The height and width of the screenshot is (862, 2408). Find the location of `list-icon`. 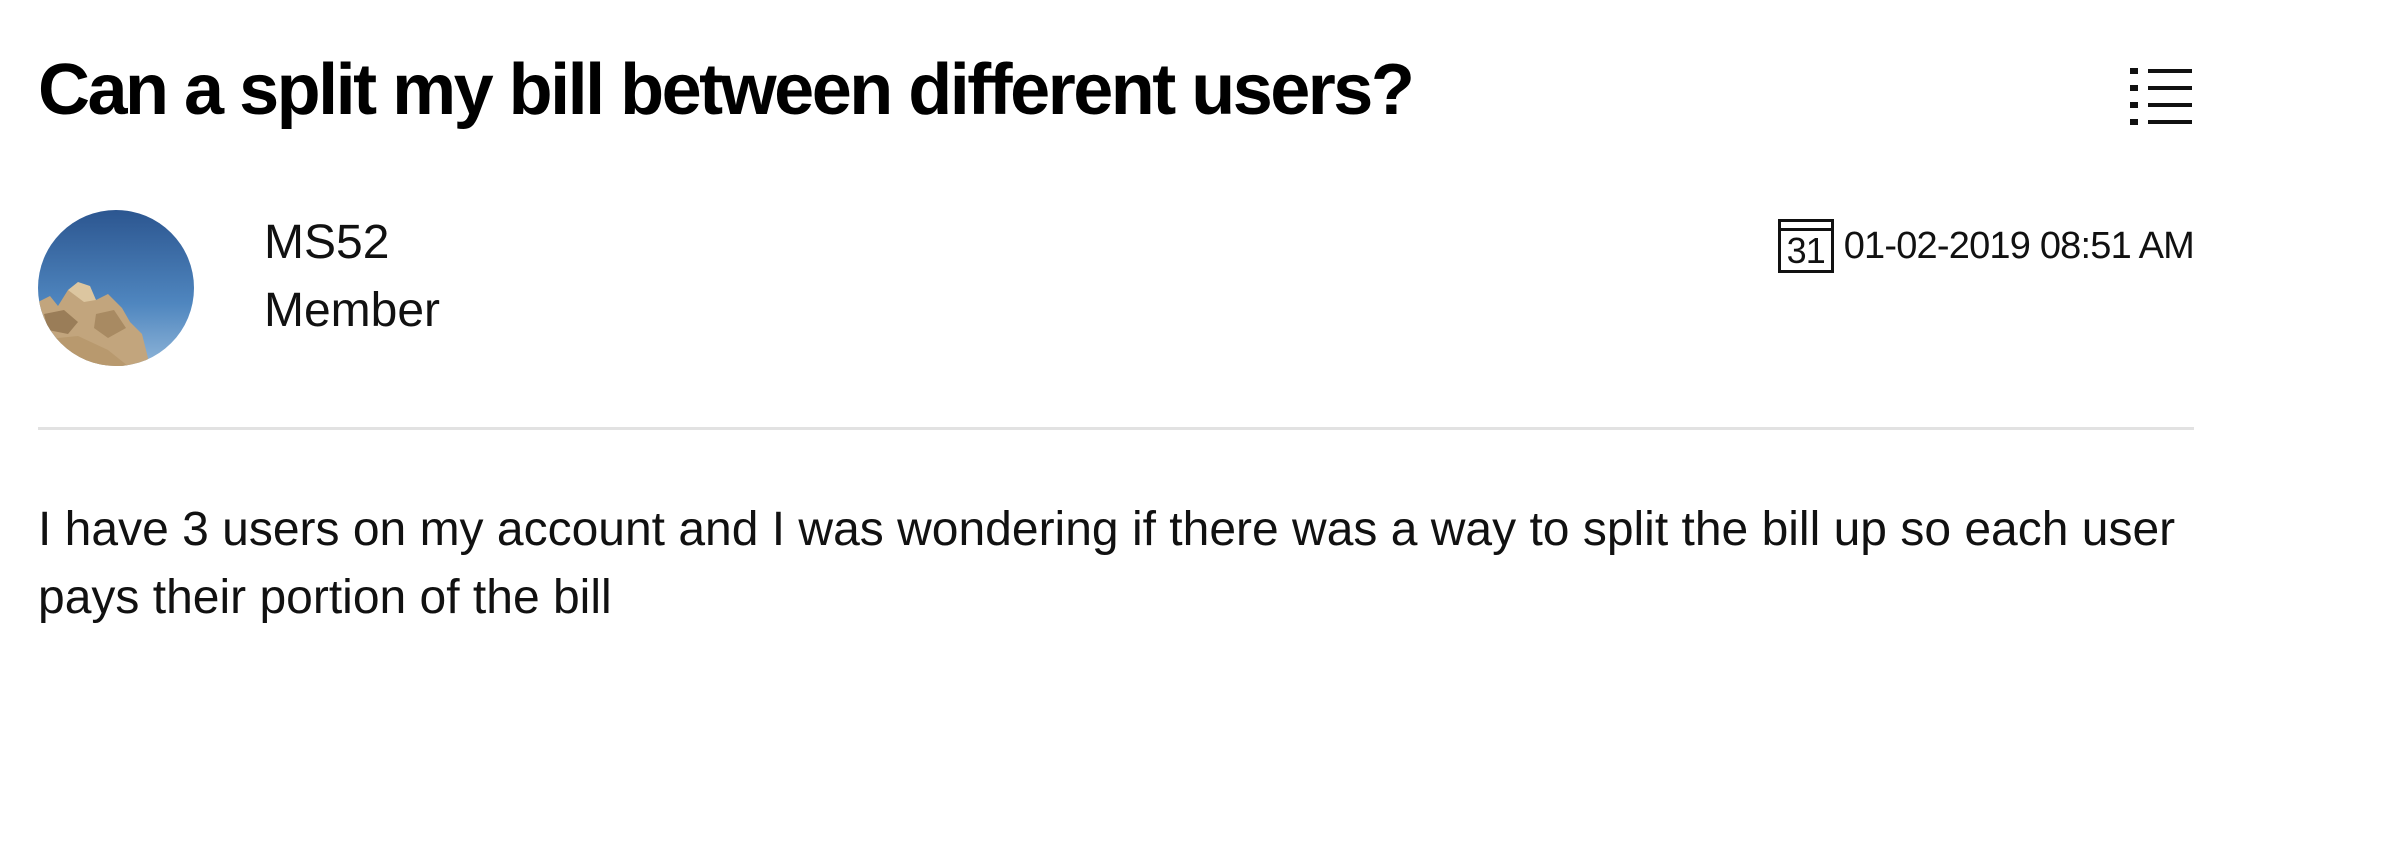

list-icon is located at coordinates (2161, 96).